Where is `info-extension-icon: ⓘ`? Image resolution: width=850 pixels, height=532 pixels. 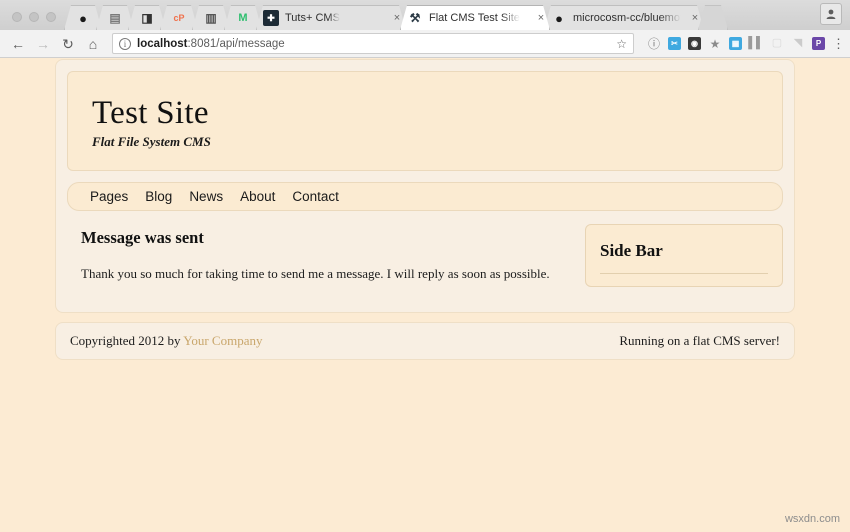 info-extension-icon: ⓘ is located at coordinates (654, 44).